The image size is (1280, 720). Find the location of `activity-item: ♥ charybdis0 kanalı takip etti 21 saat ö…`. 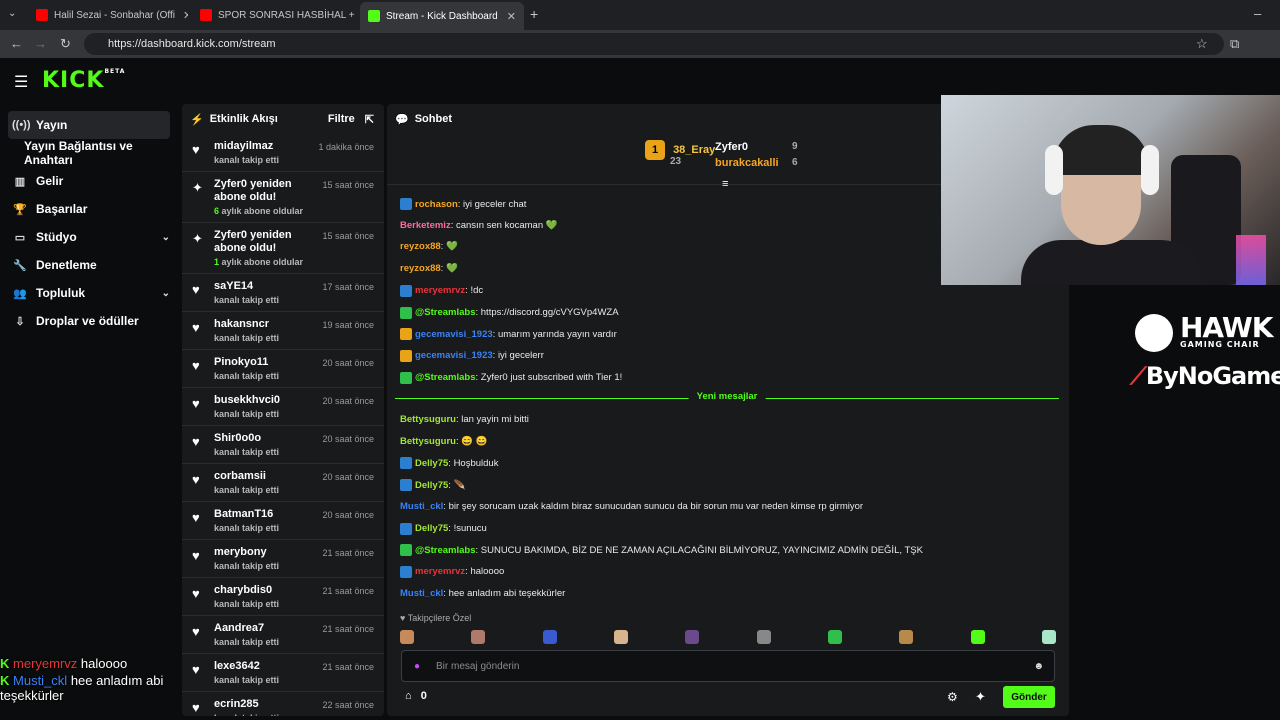

activity-item: ♥ charybdis0 kanalı takip etti 21 saat ö… is located at coordinates (283, 597).